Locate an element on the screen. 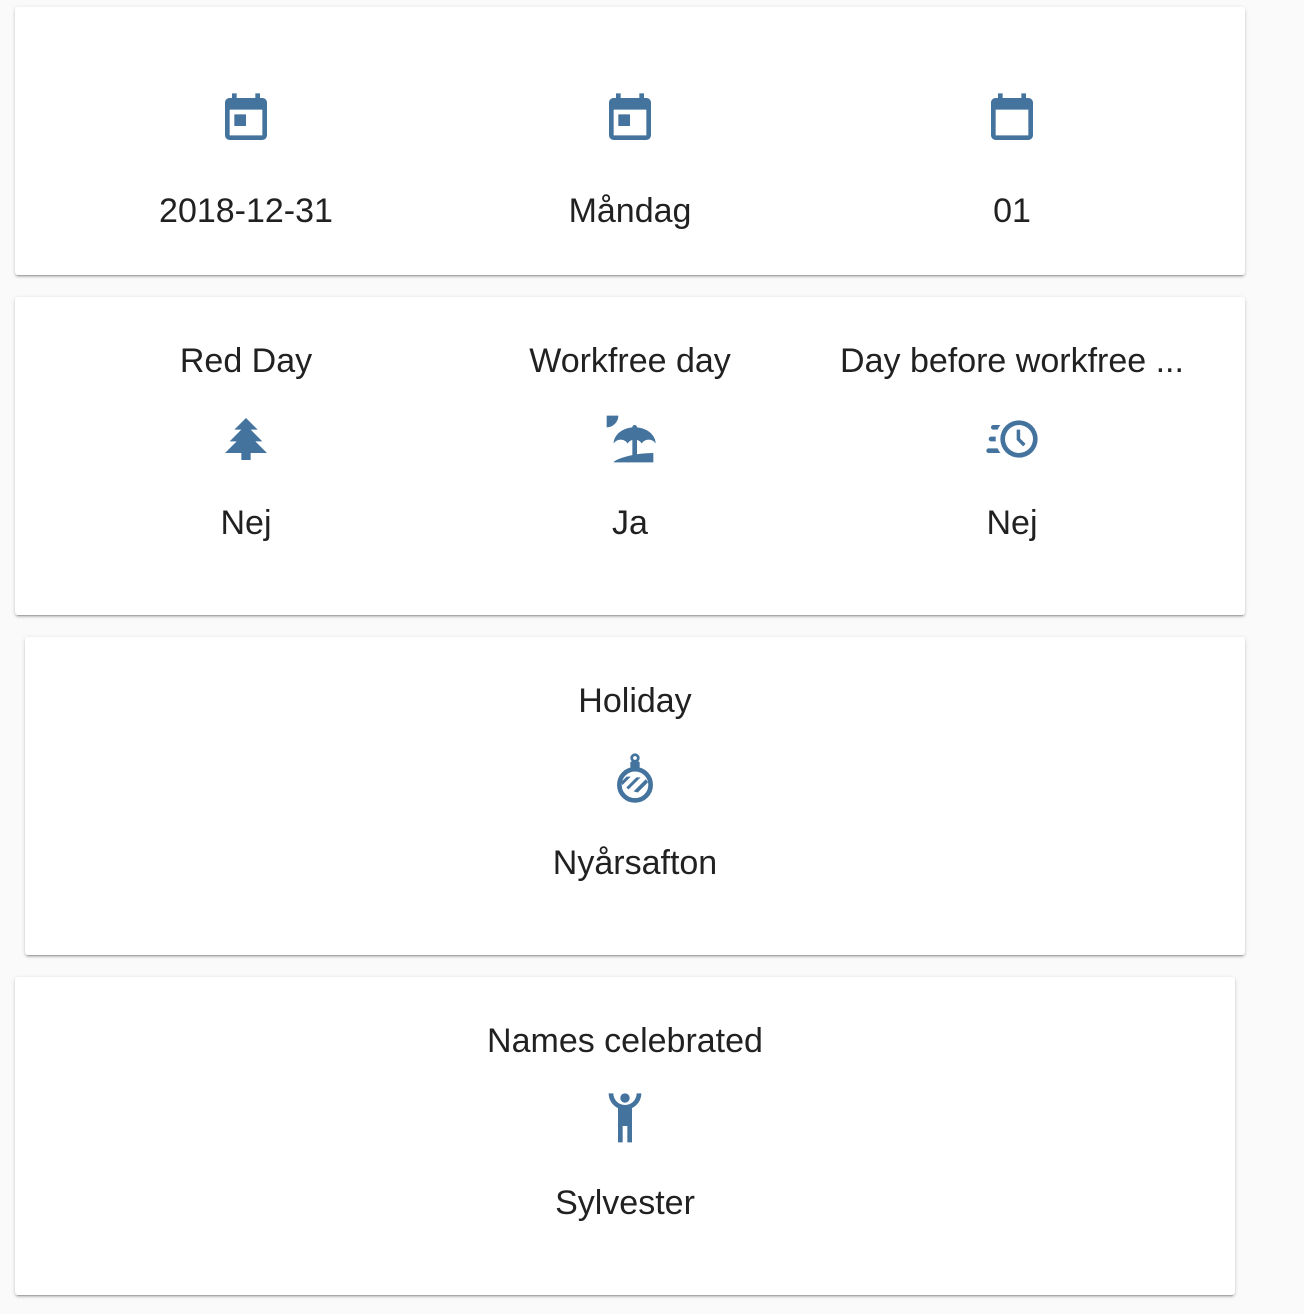  workfree-day-cell: Workfree day Ja is located at coordinates (630, 442).